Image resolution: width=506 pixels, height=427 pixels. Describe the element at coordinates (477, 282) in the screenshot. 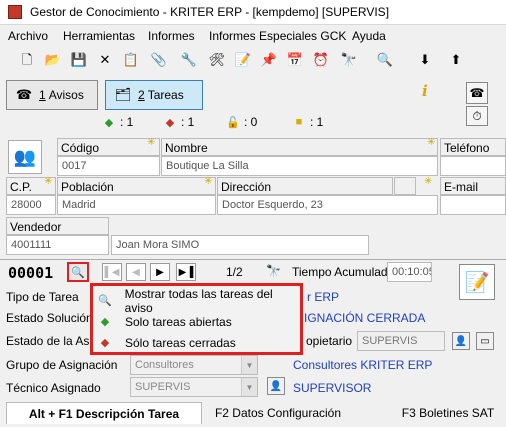

I see `report-icon: 📝` at that location.